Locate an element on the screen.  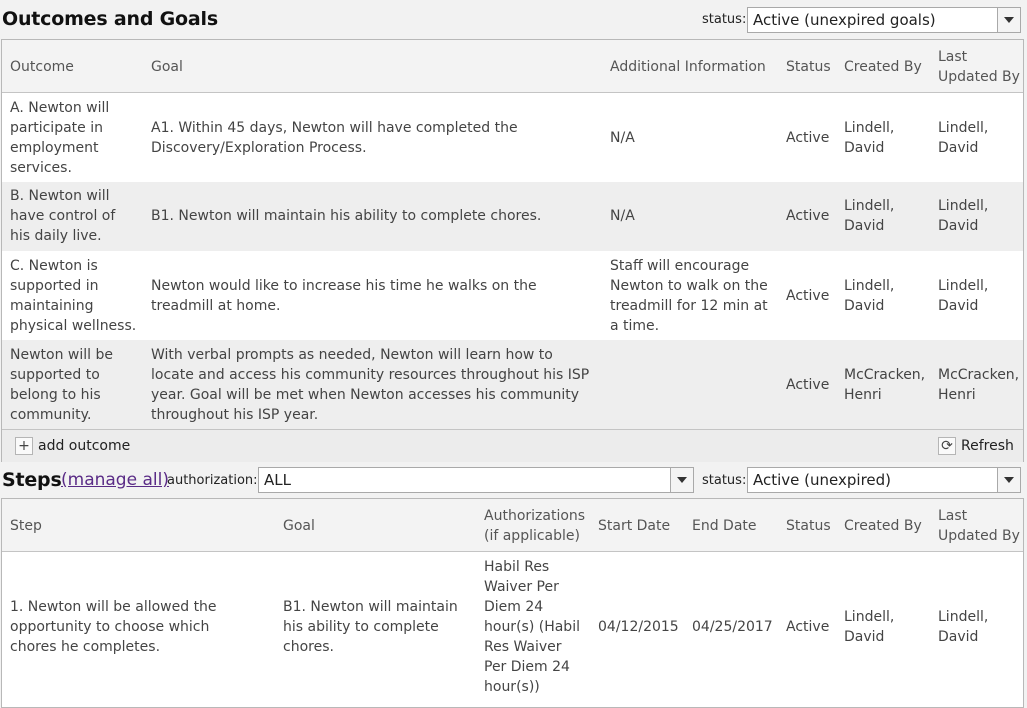
refresh-label: Refresh is located at coordinates (987, 446).